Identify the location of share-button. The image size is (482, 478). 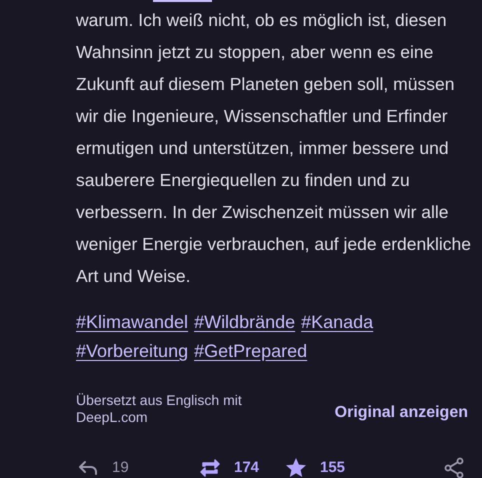
(454, 467).